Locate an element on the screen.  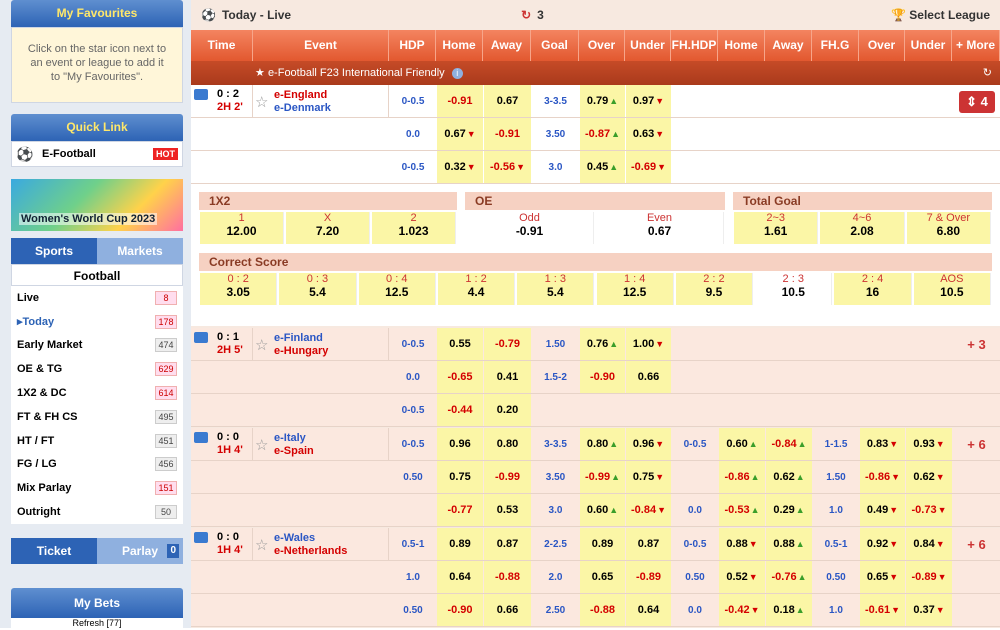
over-odds: -0.90 is located at coordinates (602, 377).